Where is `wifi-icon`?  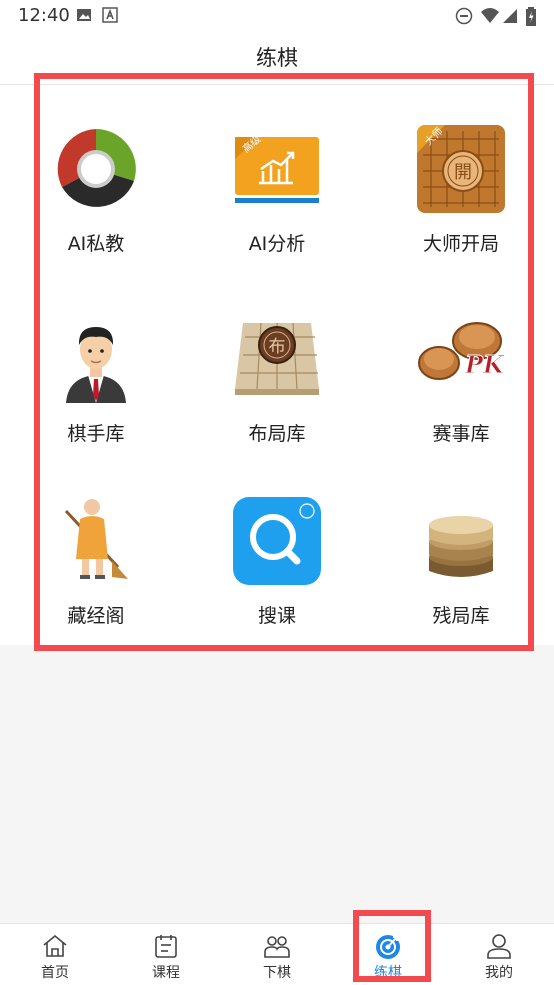
wifi-icon is located at coordinates (490, 15).